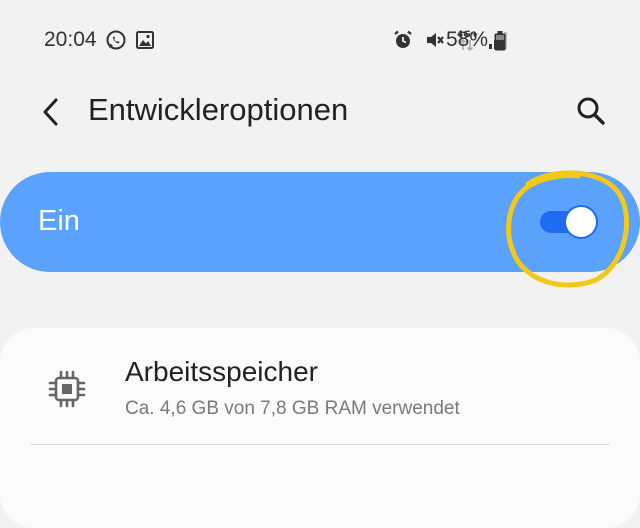 The height and width of the screenshot is (528, 640). Describe the element at coordinates (218, 109) in the screenshot. I see `page-title: Entwickleroptionen` at that location.